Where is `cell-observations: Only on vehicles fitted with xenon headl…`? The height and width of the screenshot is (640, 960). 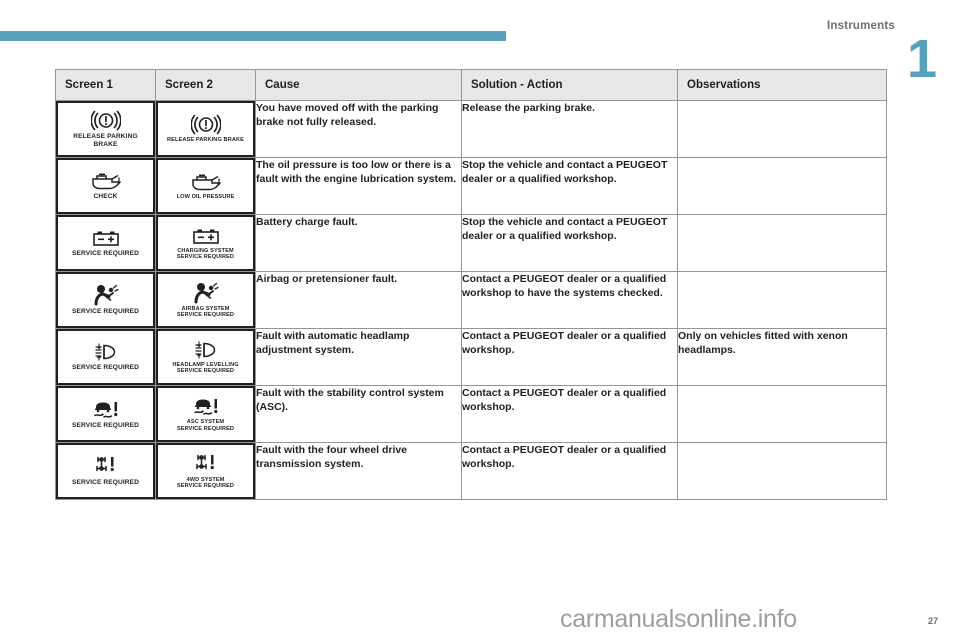
cell-observations: Only on vehicles fitted with xenon headl… is located at coordinates (782, 357).